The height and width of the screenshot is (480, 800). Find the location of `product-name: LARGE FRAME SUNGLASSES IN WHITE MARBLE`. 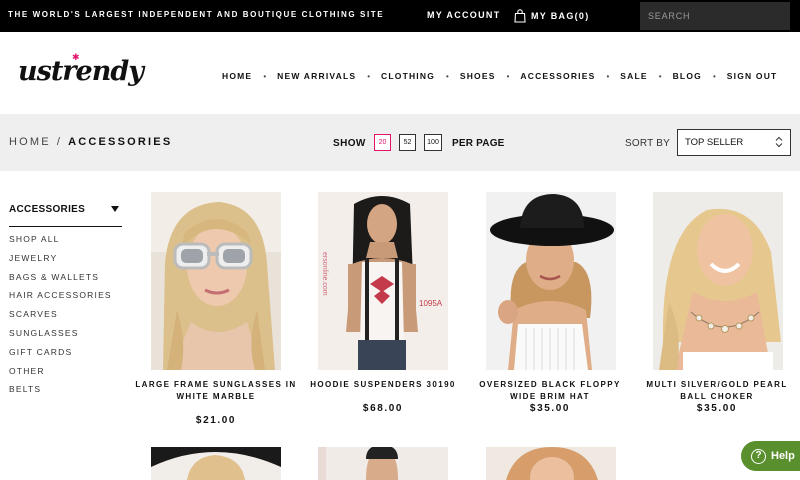

product-name: LARGE FRAME SUNGLASSES IN WHITE MARBLE is located at coordinates (216, 390).